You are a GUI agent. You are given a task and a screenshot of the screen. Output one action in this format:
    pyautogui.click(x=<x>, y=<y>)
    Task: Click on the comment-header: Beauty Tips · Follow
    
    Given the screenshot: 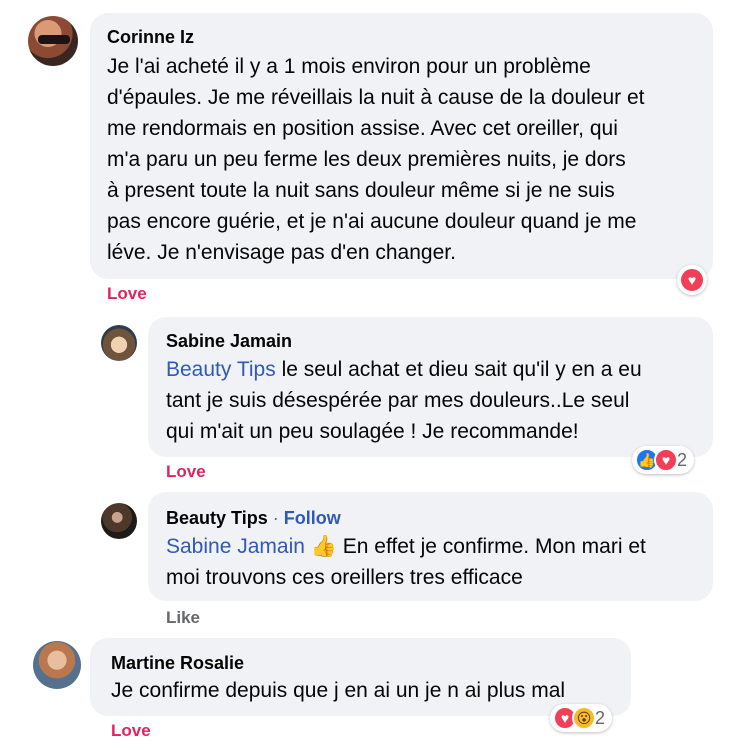 What is the action you would take?
    pyautogui.click(x=253, y=518)
    